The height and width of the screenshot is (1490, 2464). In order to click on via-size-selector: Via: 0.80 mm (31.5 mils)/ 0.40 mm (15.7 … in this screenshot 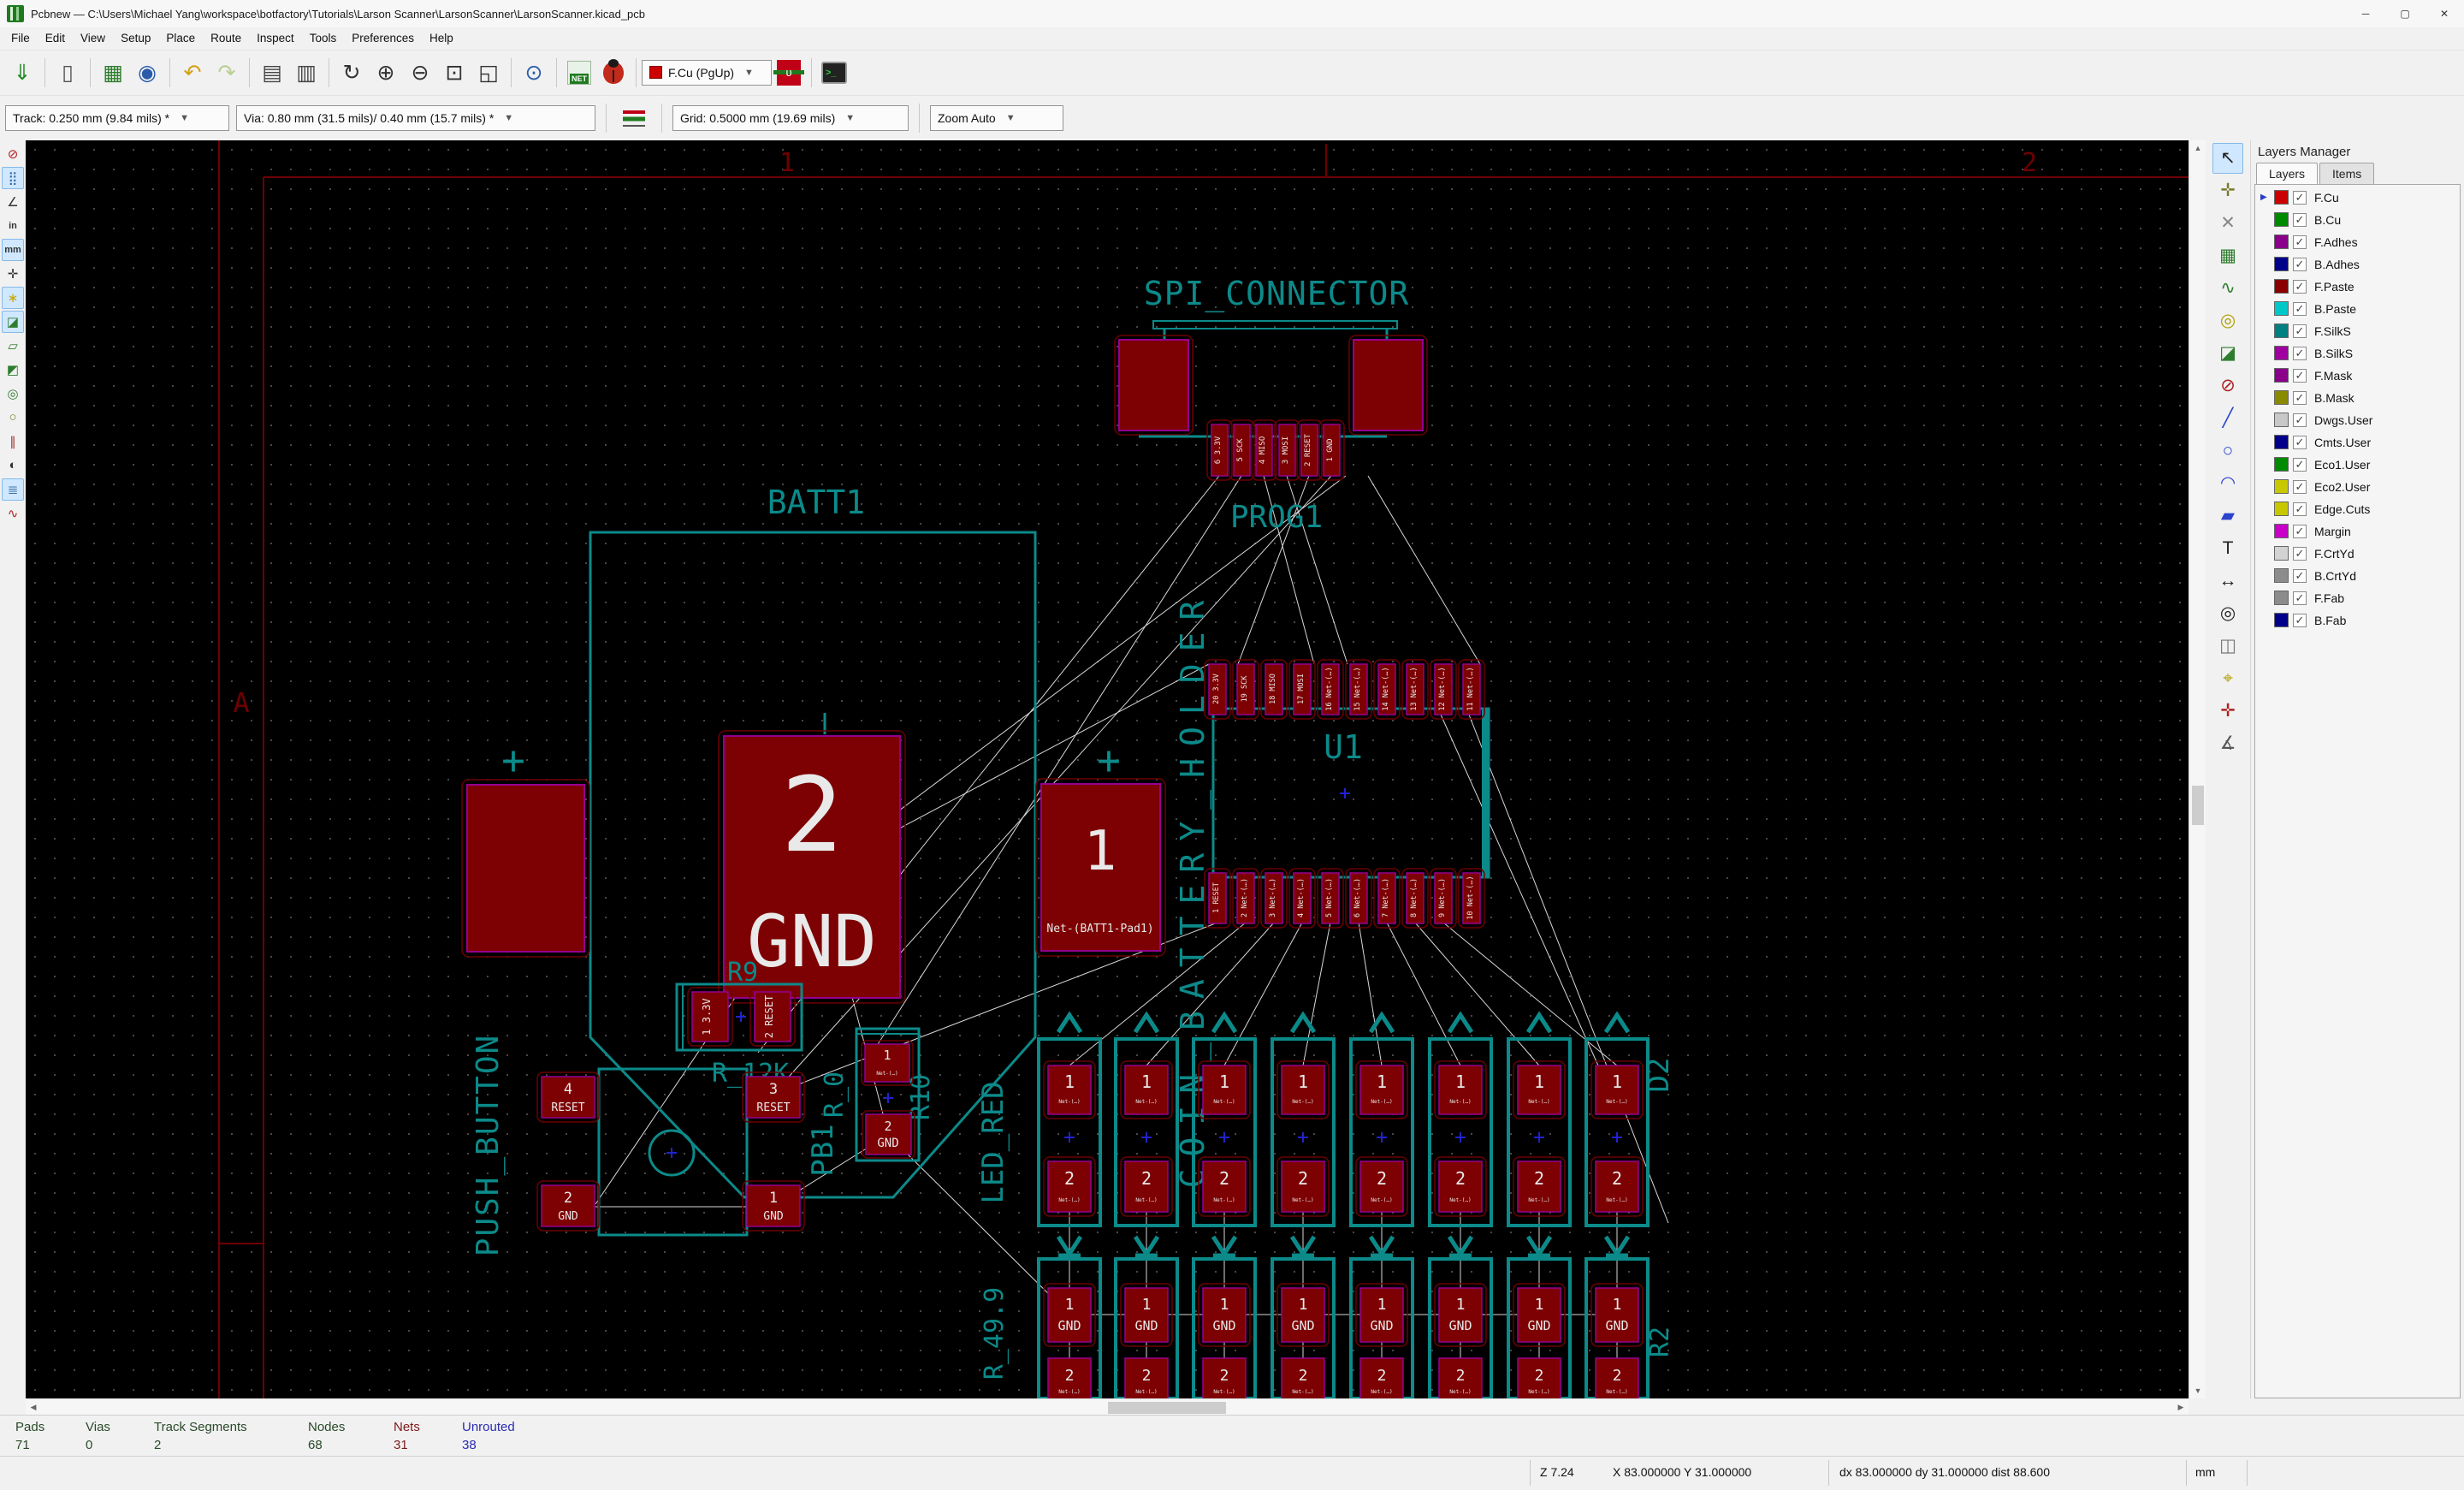, I will do `click(415, 117)`.